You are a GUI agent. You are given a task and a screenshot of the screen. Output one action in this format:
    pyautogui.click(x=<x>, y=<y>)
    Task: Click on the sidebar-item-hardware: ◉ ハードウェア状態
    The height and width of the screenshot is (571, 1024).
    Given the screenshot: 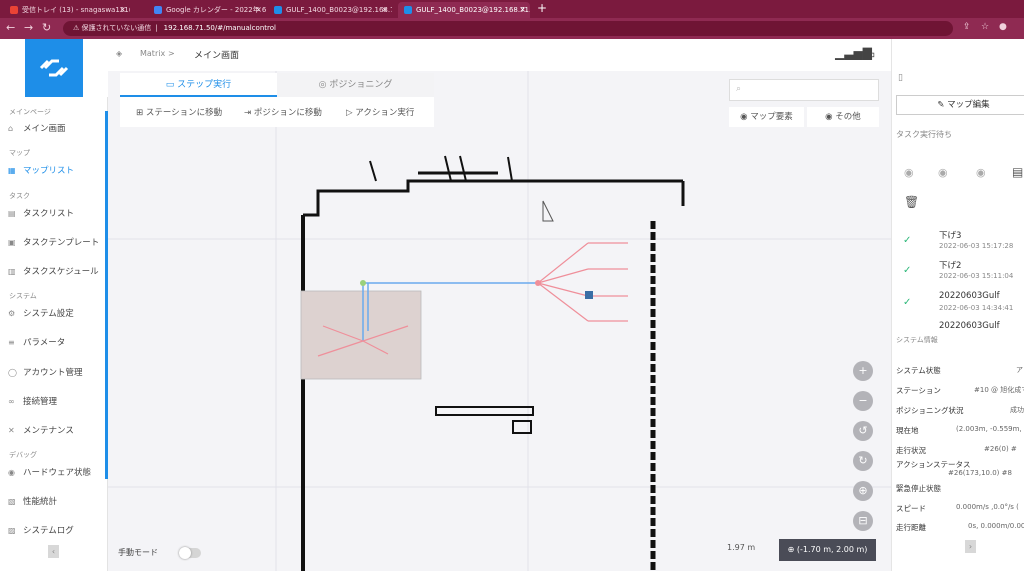 What is the action you would take?
    pyautogui.click(x=53, y=473)
    